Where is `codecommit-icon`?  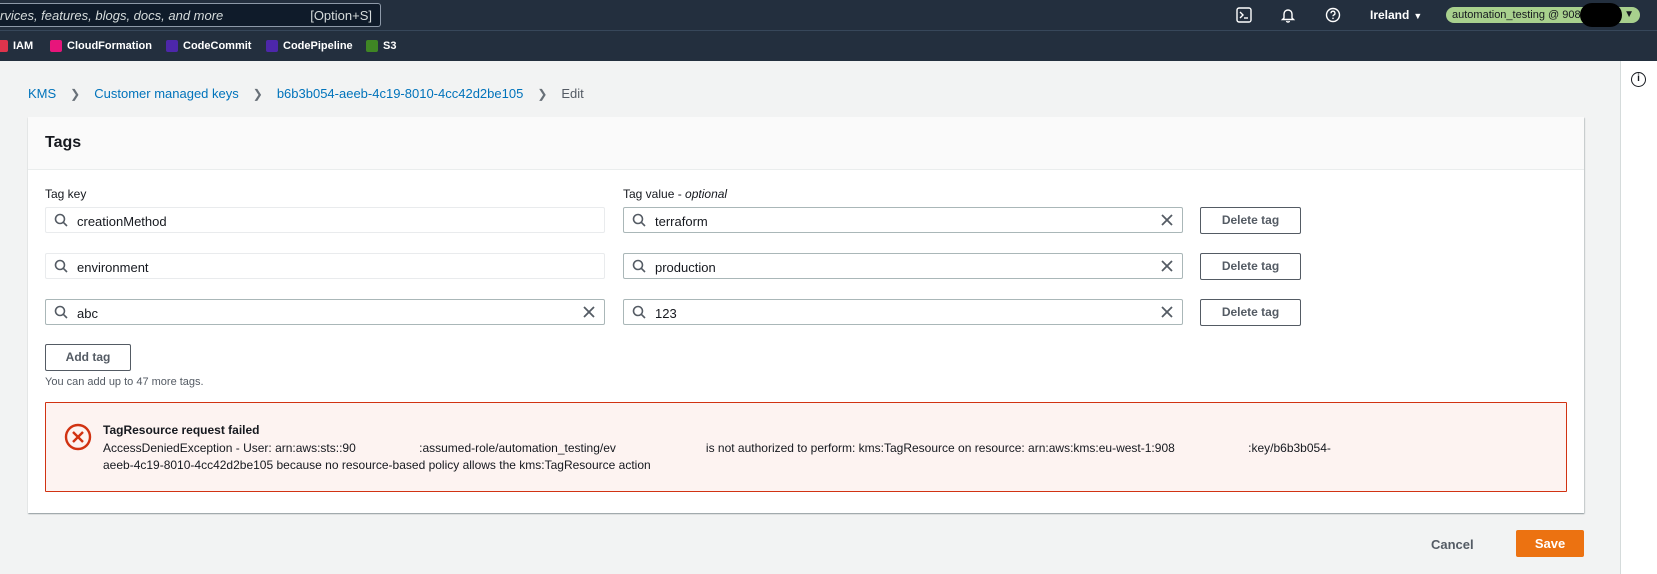 codecommit-icon is located at coordinates (172, 46).